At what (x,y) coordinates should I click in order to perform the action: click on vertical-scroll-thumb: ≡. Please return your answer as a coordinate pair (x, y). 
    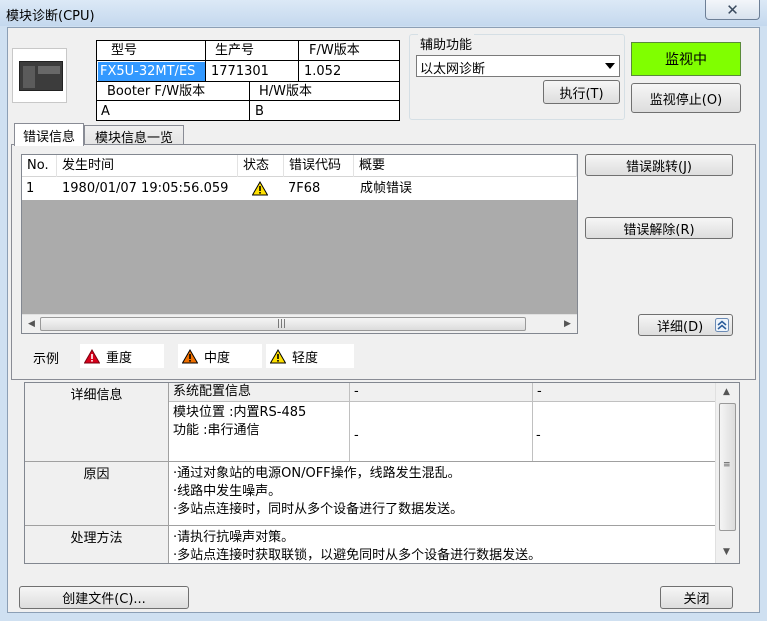
    Looking at the image, I should click on (727, 467).